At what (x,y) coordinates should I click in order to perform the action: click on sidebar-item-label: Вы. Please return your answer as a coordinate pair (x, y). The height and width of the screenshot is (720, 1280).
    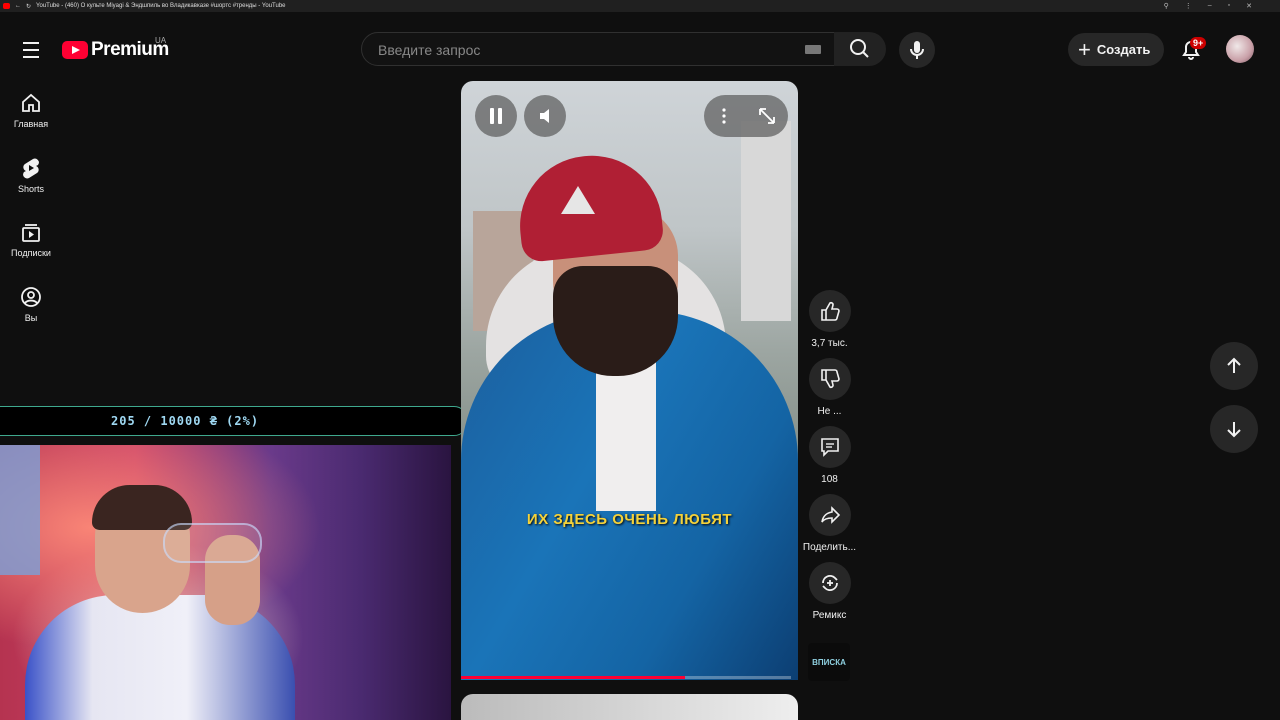
    Looking at the image, I should click on (31, 318).